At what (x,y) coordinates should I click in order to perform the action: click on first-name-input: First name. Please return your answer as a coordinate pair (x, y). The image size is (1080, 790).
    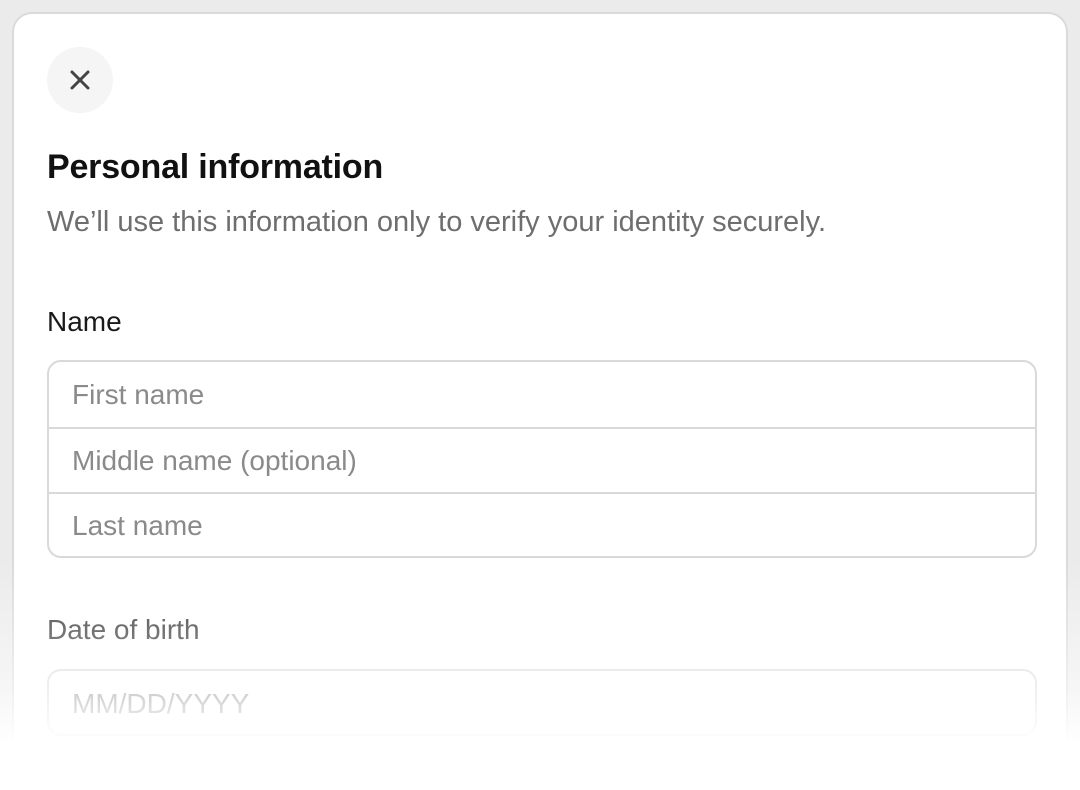
    Looking at the image, I should click on (542, 394).